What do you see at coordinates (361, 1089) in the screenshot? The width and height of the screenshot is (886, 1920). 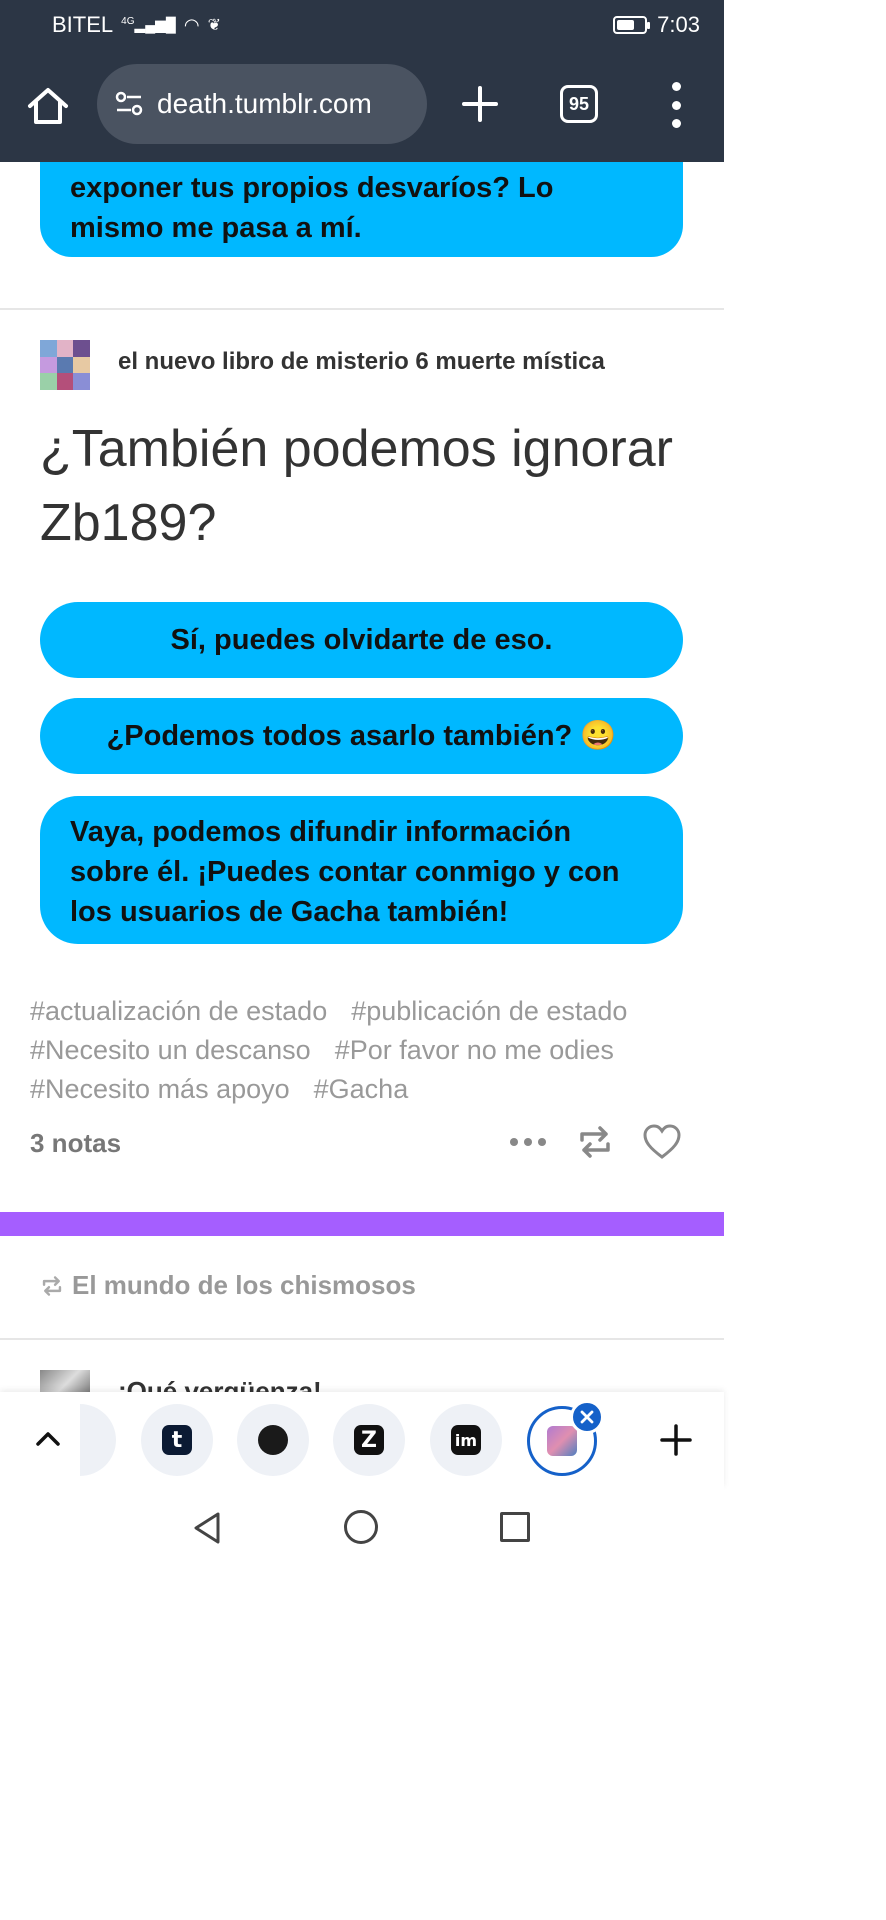 I see `tag-link: #Gacha` at bounding box center [361, 1089].